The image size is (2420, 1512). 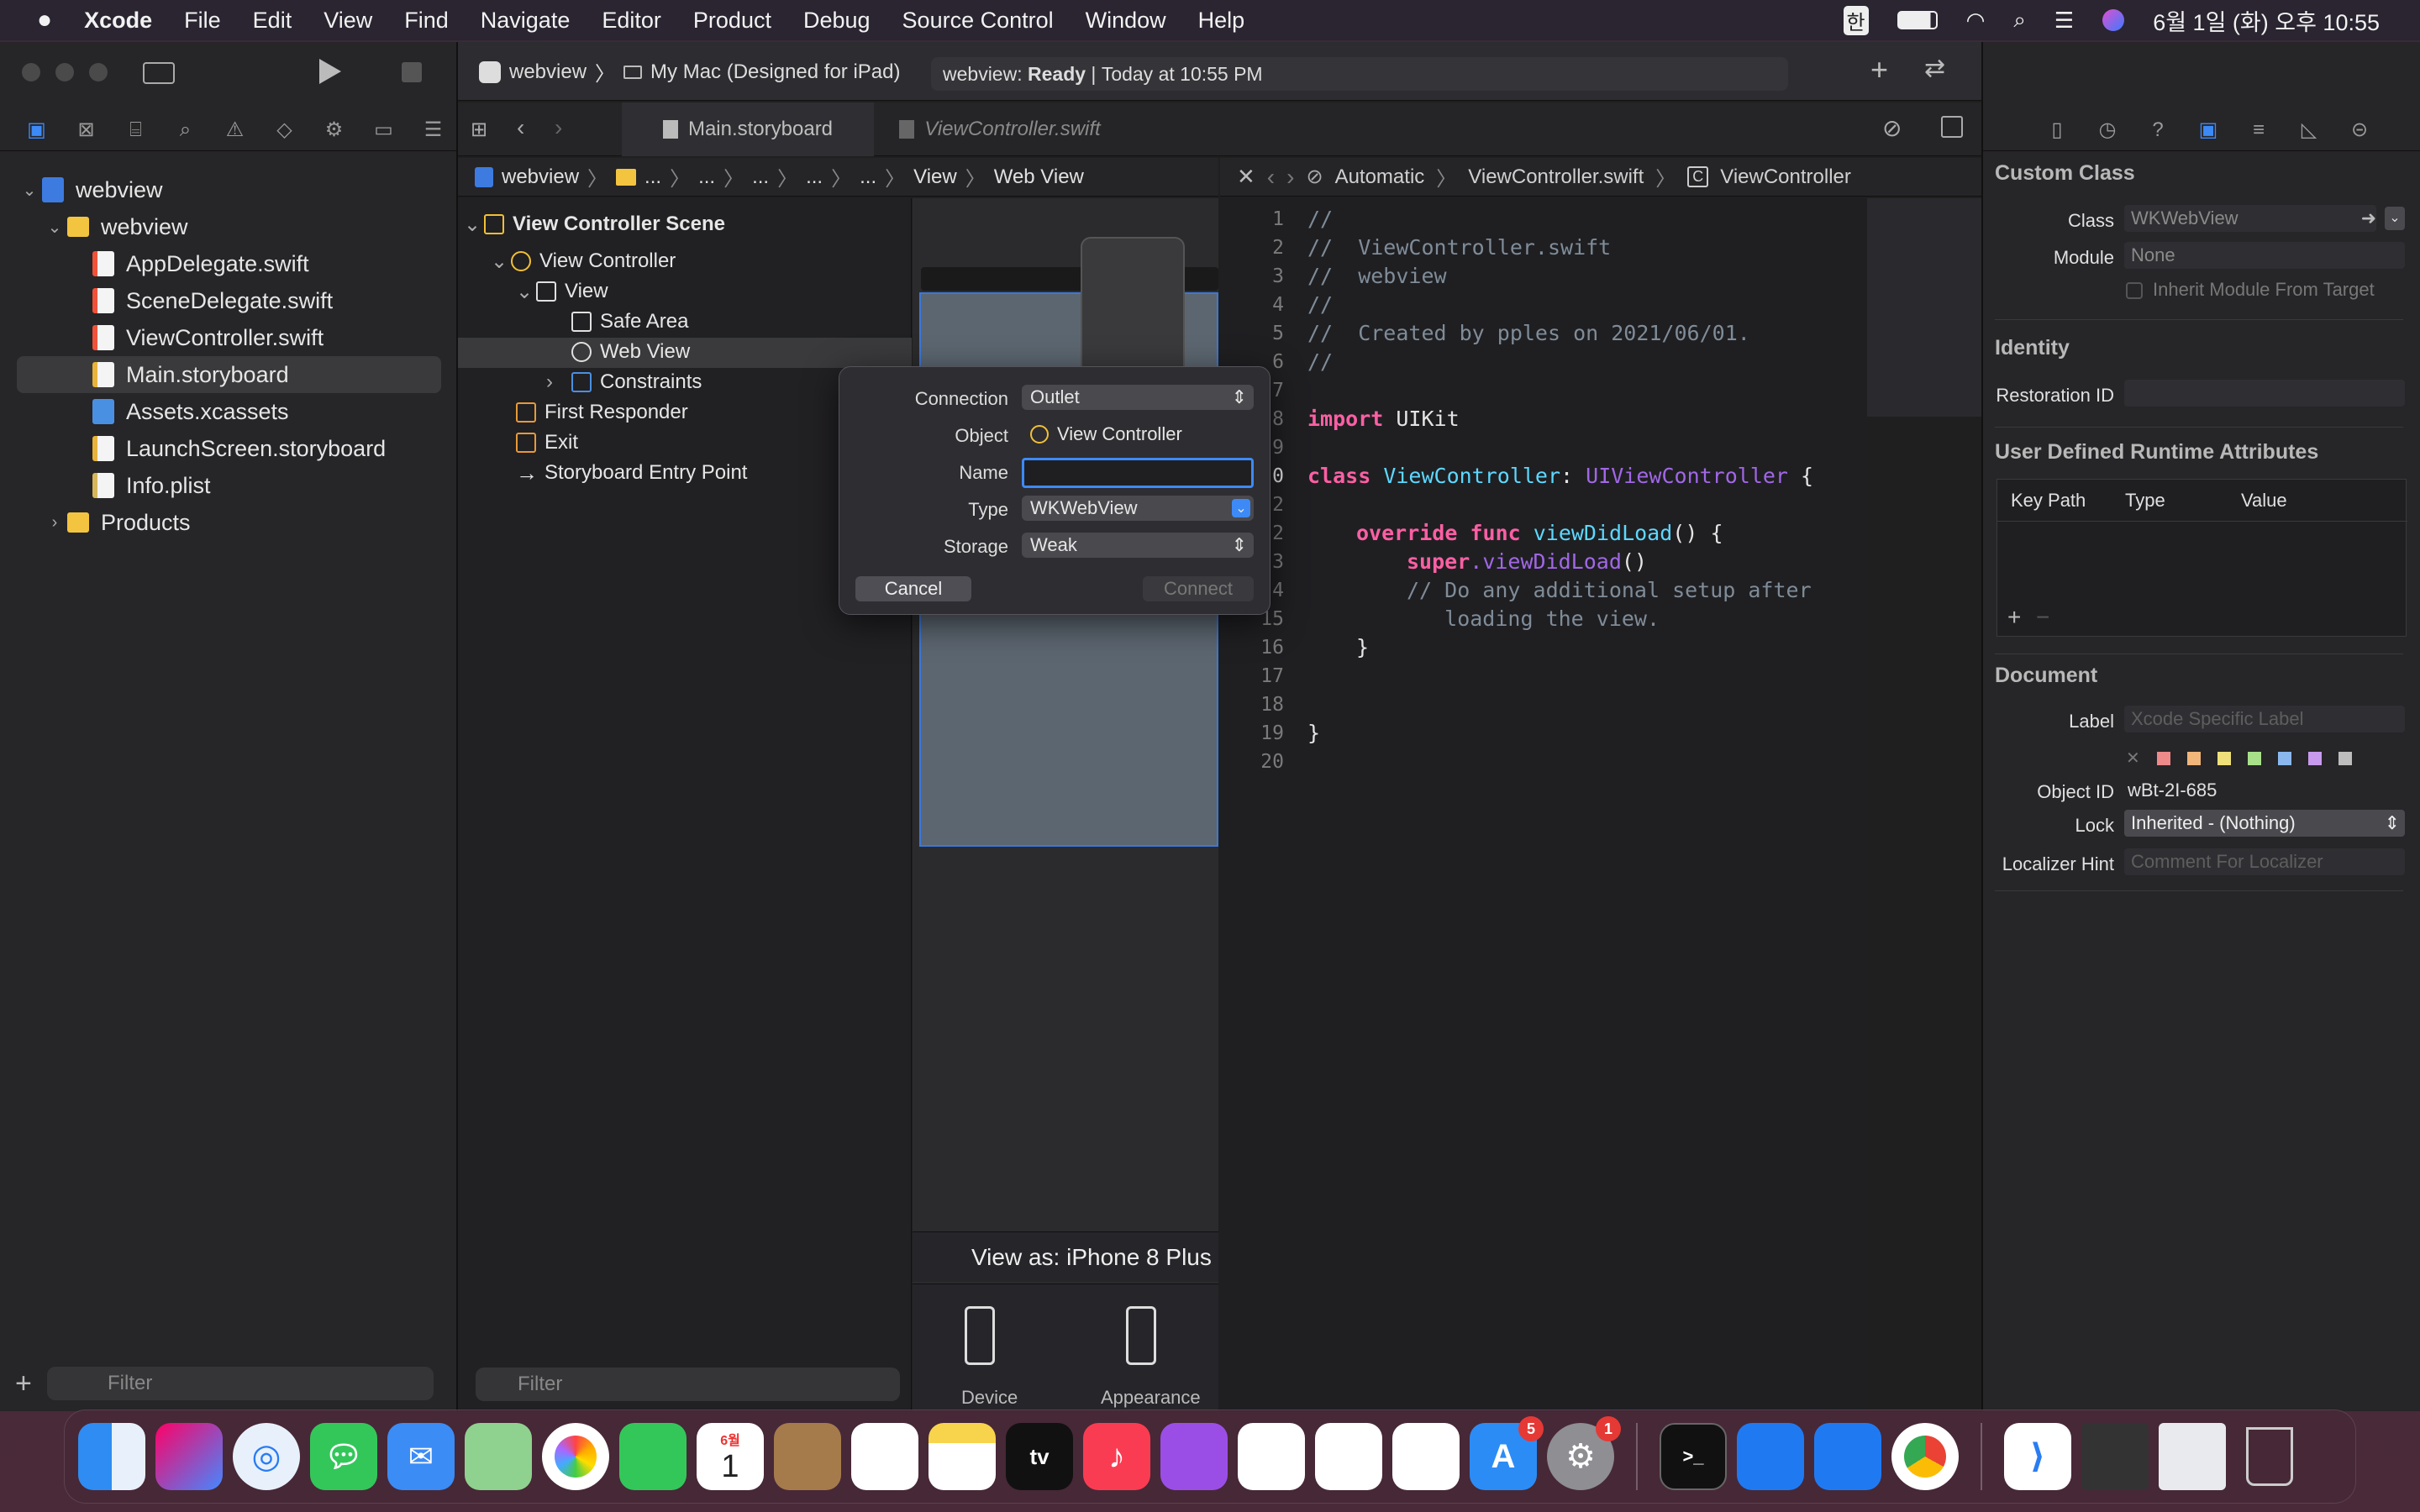 What do you see at coordinates (1786, 177) in the screenshot?
I see `jump-bar-item: ViewController` at bounding box center [1786, 177].